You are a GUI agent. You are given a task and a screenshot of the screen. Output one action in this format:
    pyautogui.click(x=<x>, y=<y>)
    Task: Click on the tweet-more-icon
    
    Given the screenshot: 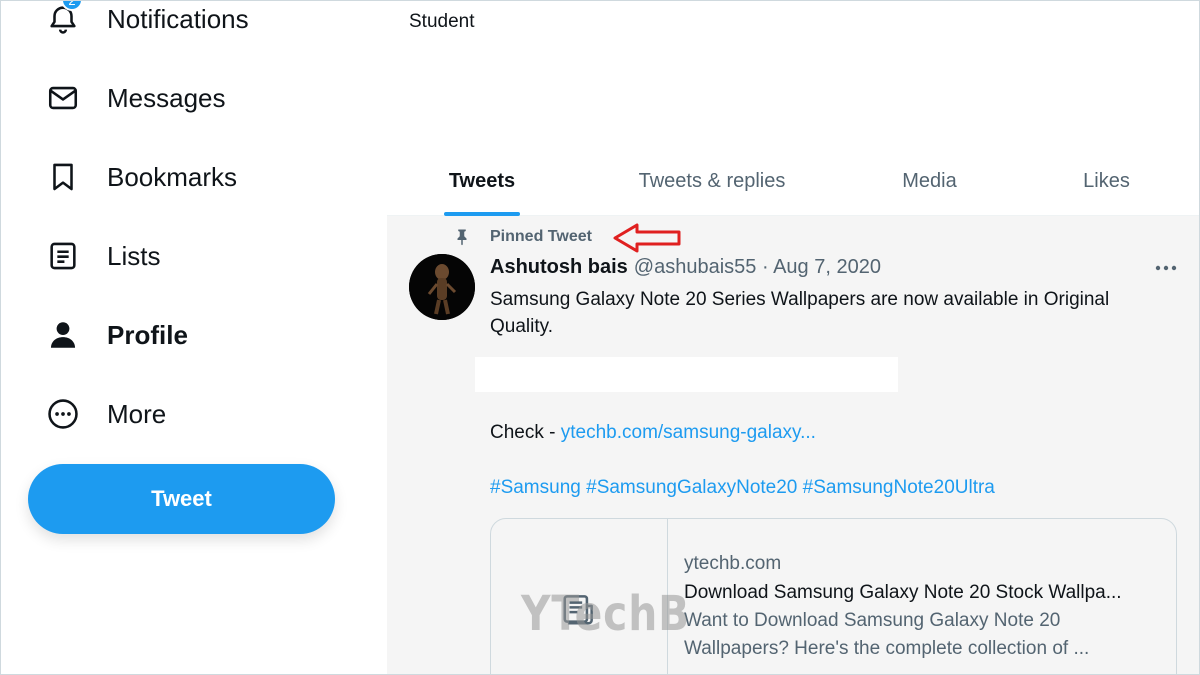 What is the action you would take?
    pyautogui.click(x=1166, y=268)
    